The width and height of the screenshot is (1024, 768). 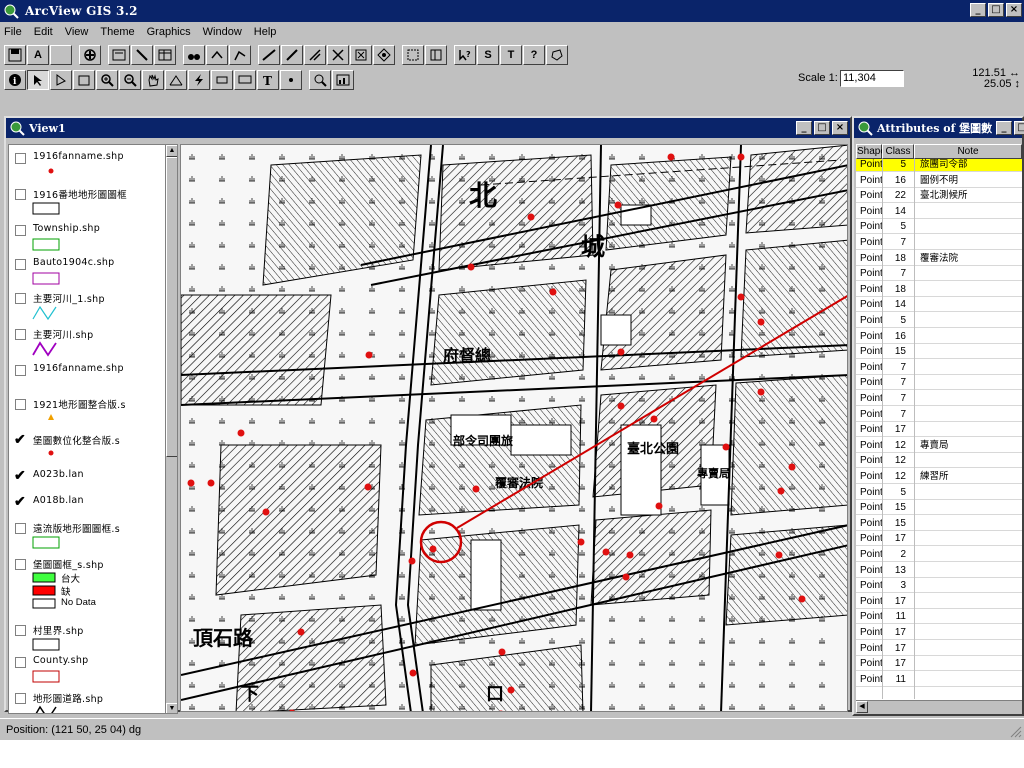 I want to click on toc-entry: 主要河川_1.shp, so click(x=88, y=306).